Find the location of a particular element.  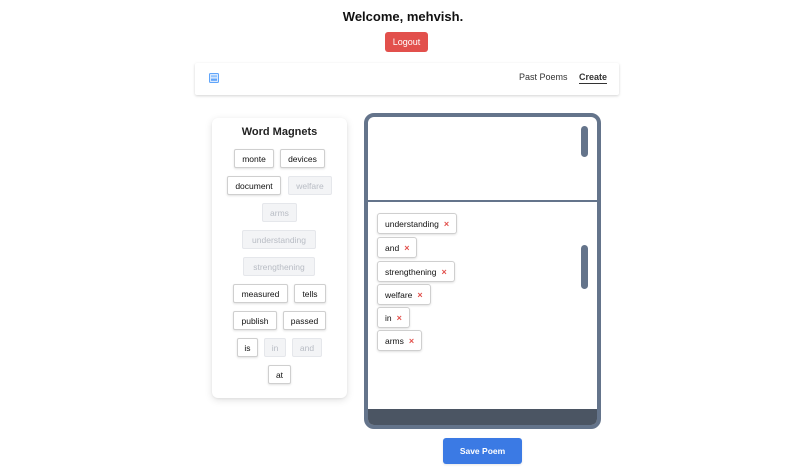

word-magnet: arms is located at coordinates (279, 212).